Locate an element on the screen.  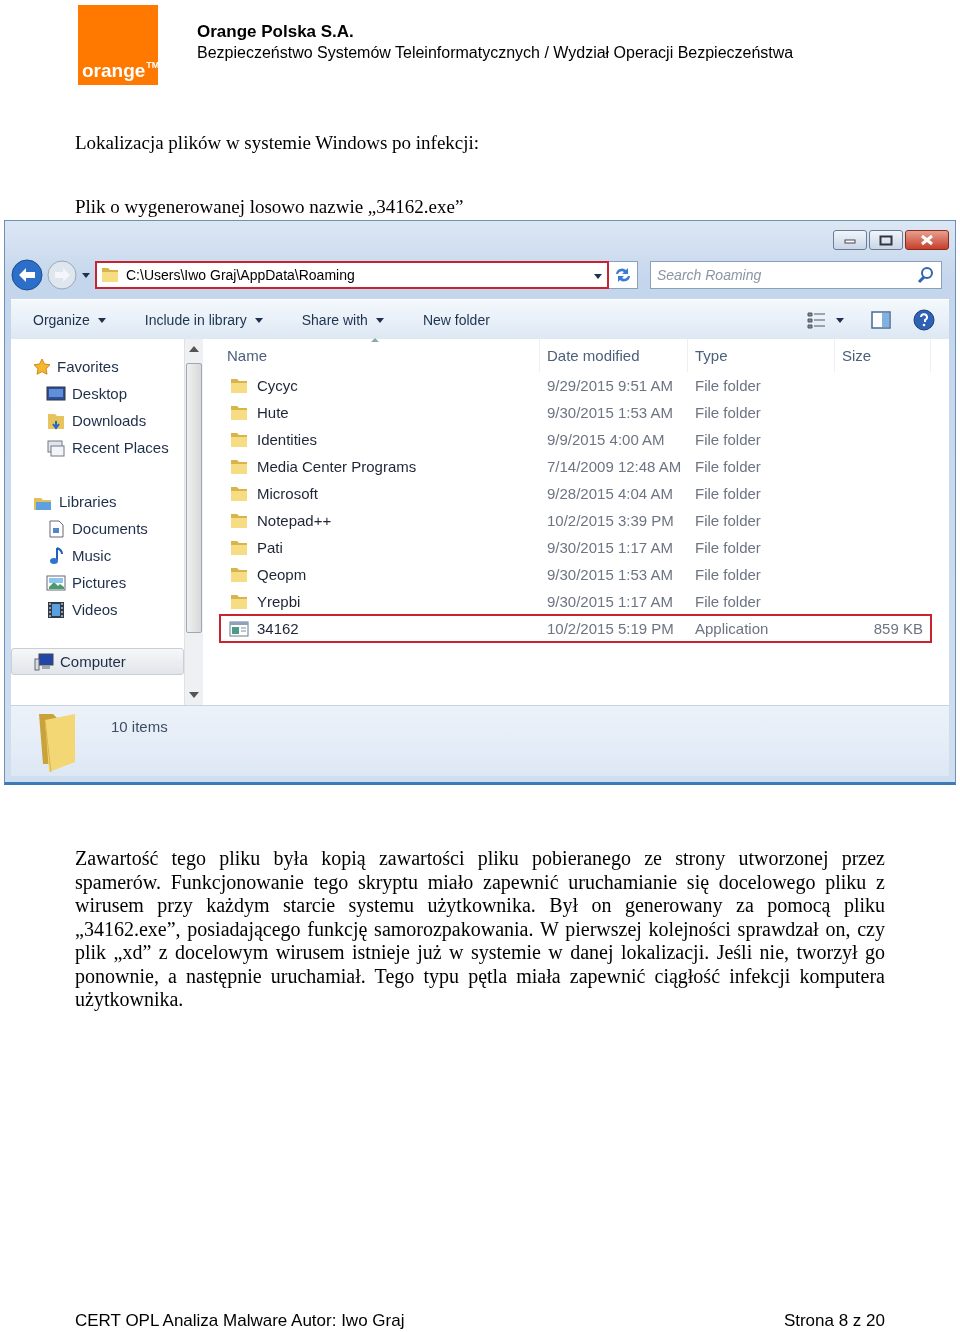
date-modified: 9/9/2015 4:00 AM is located at coordinates (606, 439).